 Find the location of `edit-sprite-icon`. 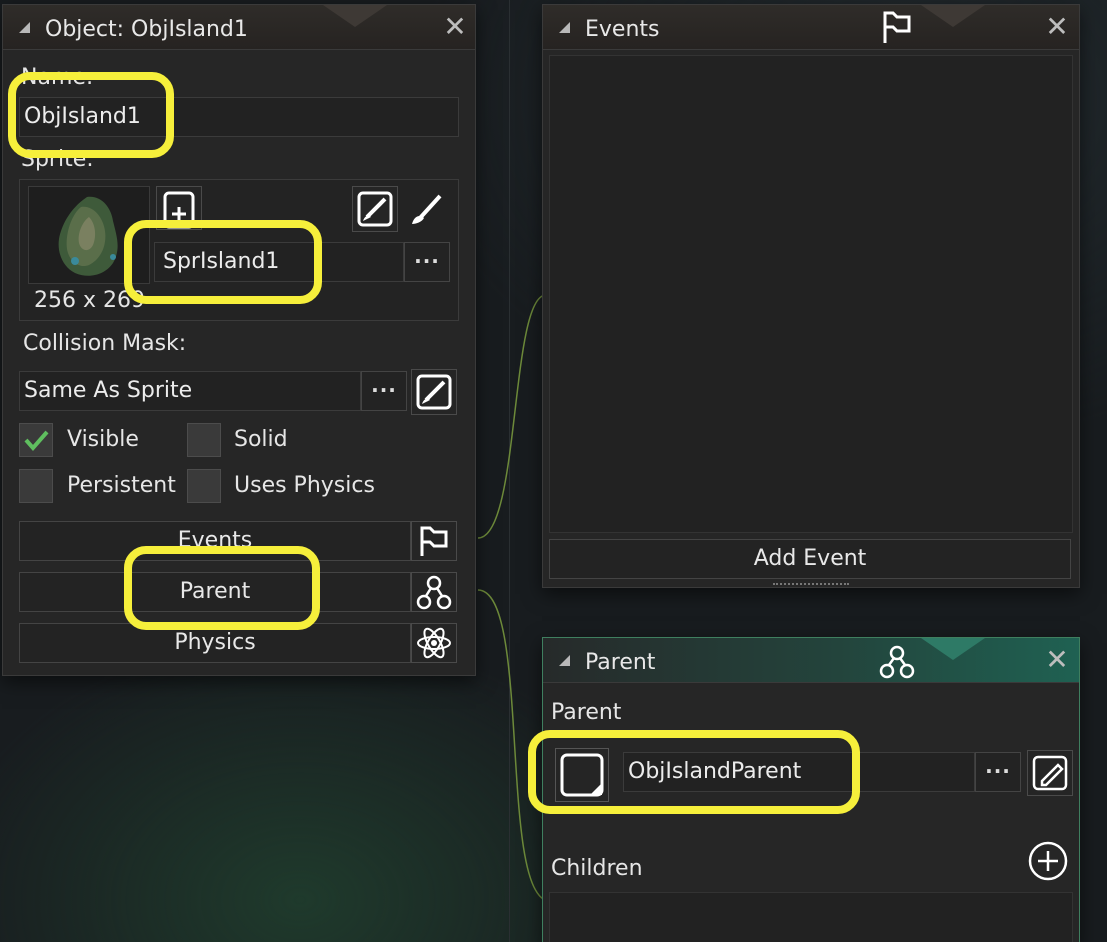

edit-sprite-icon is located at coordinates (375, 209).